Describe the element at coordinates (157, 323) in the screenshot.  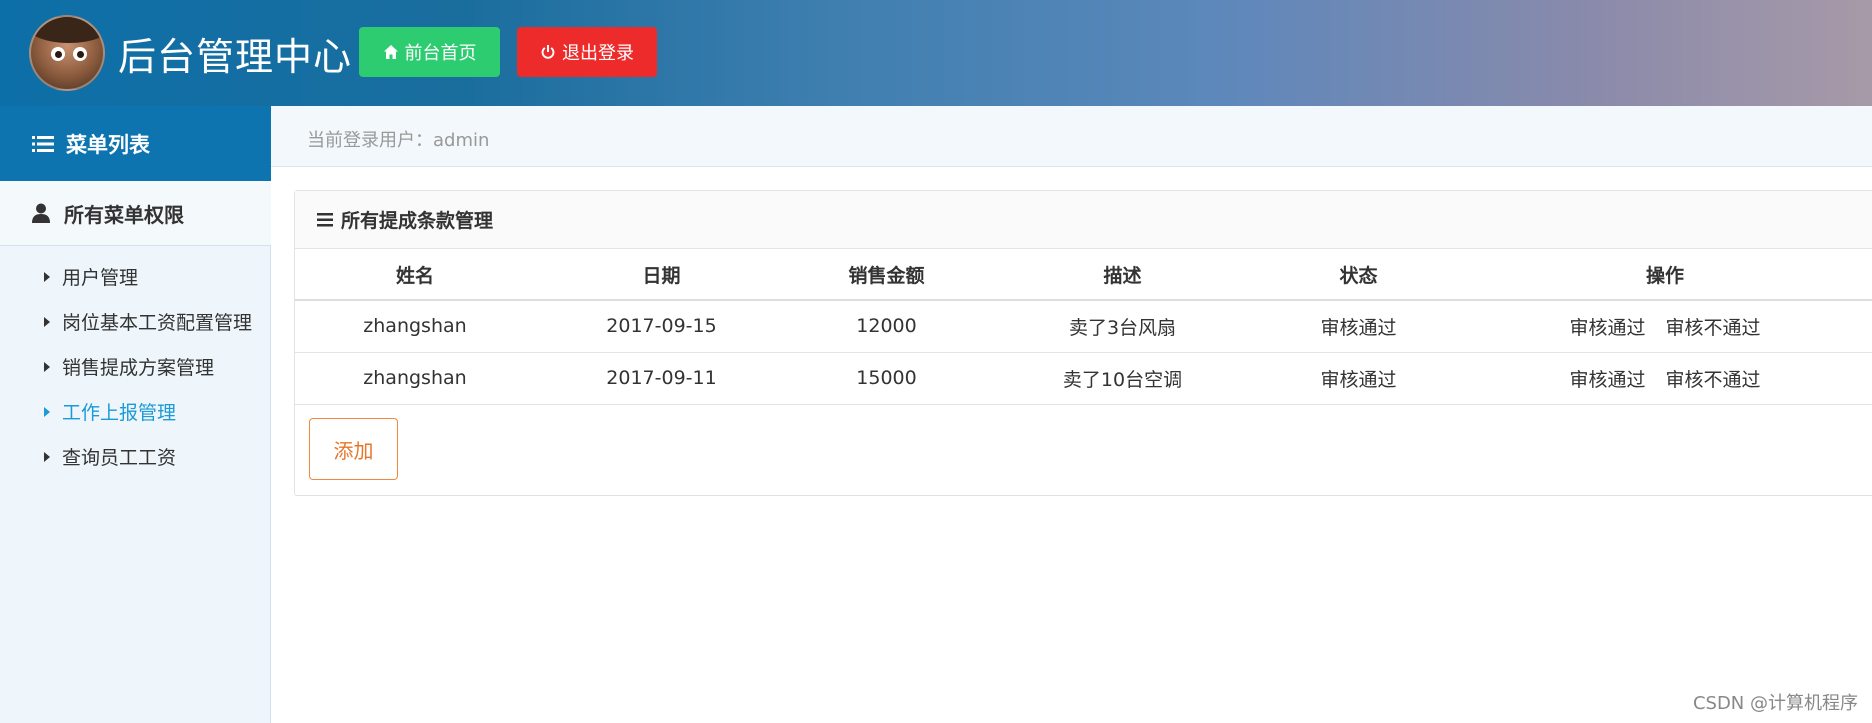
I see `sidebar-item-label: 岗位基本工资配置管理` at that location.